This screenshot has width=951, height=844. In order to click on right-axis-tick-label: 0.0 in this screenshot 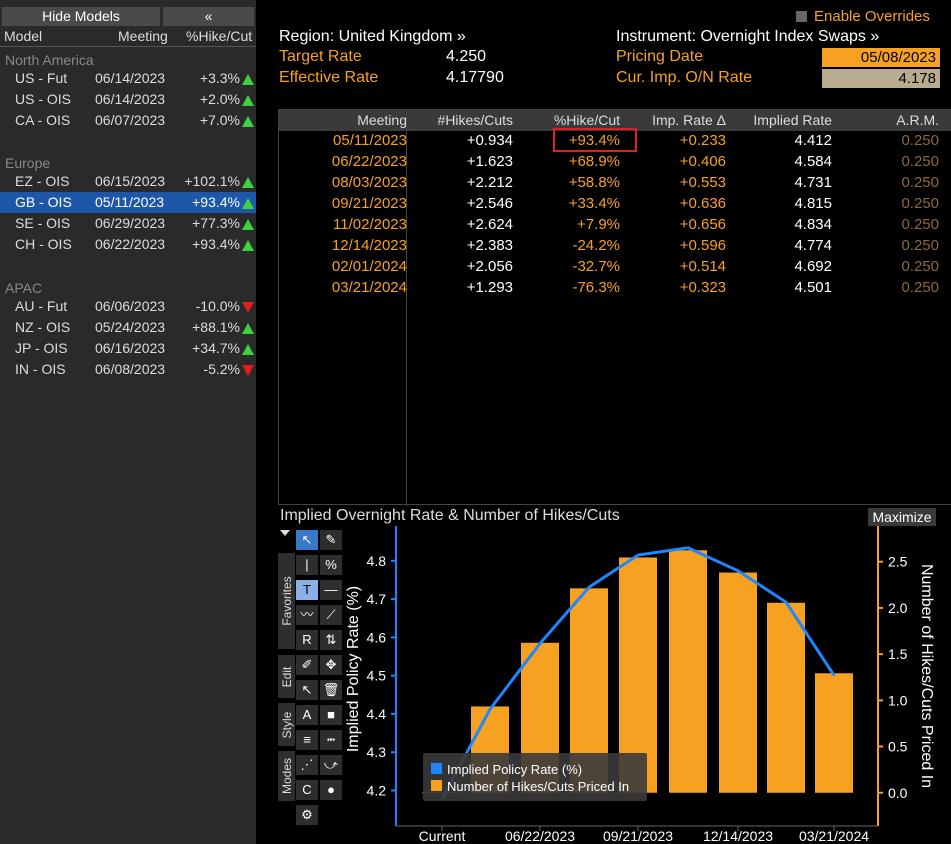, I will do `click(898, 793)`.